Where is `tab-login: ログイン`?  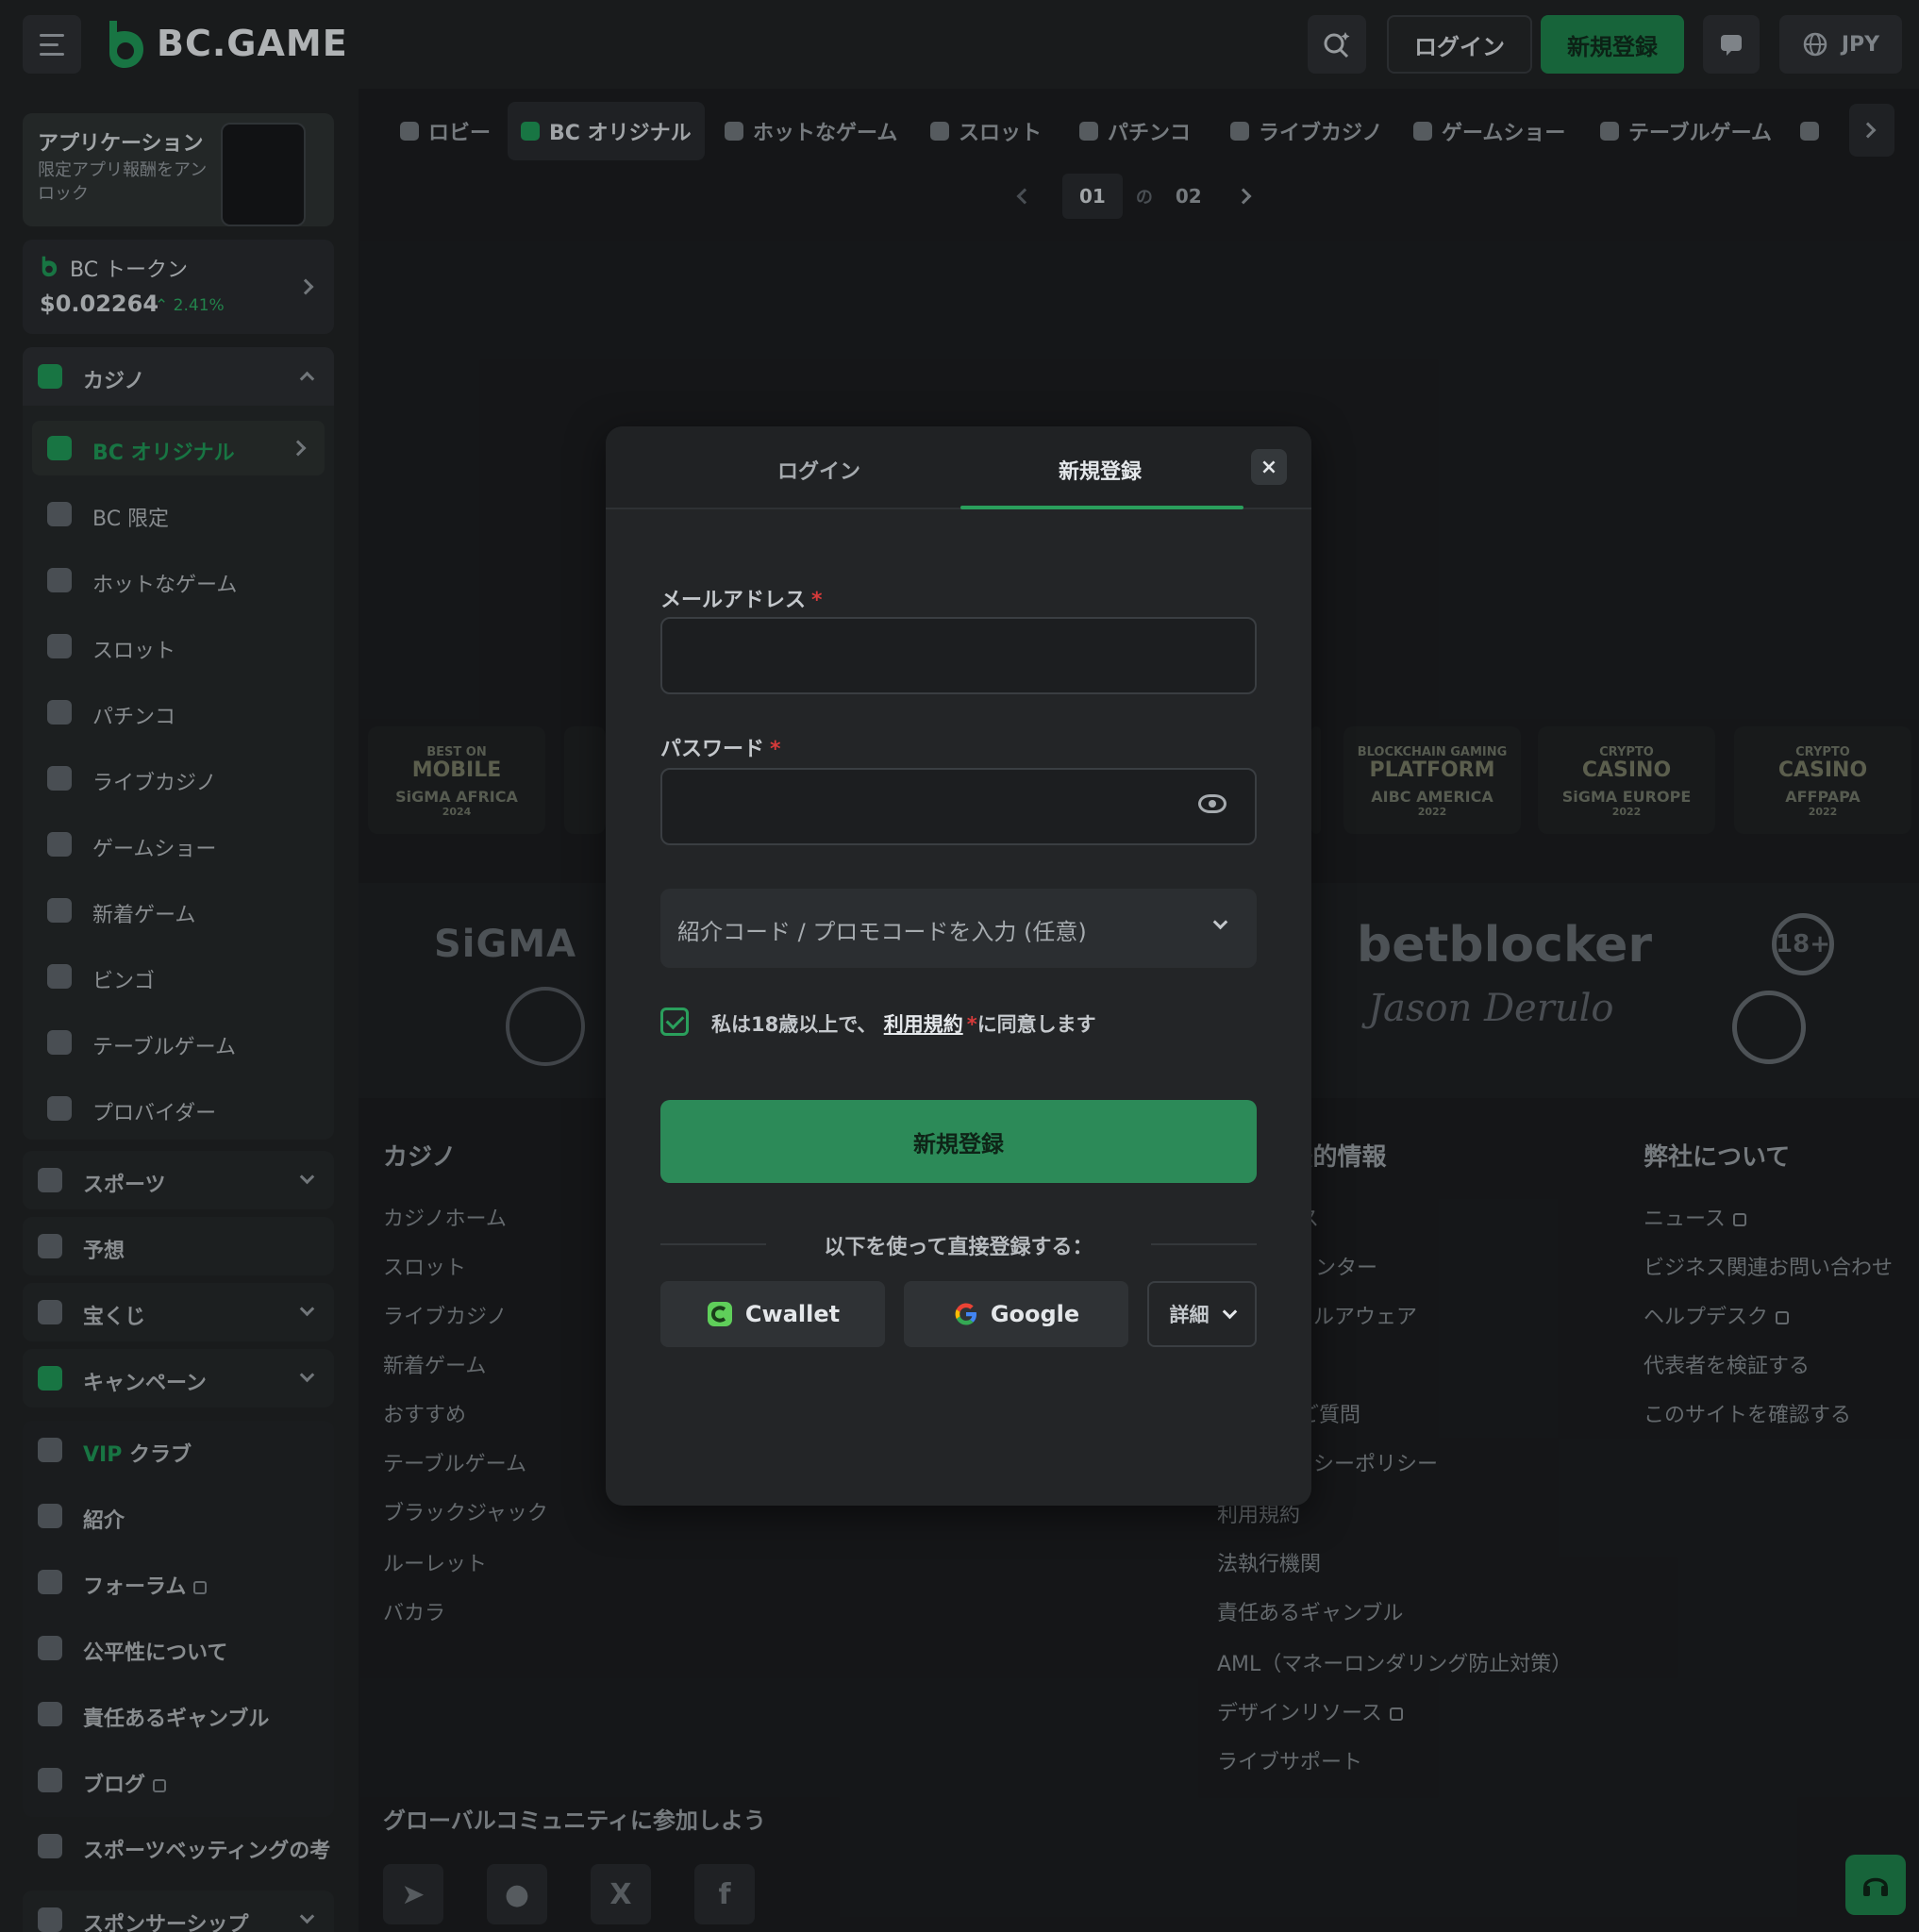 tab-login: ログイン is located at coordinates (818, 470).